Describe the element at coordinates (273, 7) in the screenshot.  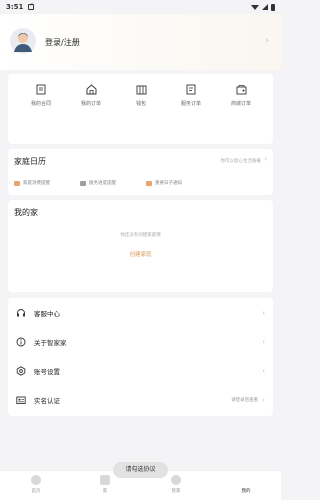
I see `battery-icon` at that location.